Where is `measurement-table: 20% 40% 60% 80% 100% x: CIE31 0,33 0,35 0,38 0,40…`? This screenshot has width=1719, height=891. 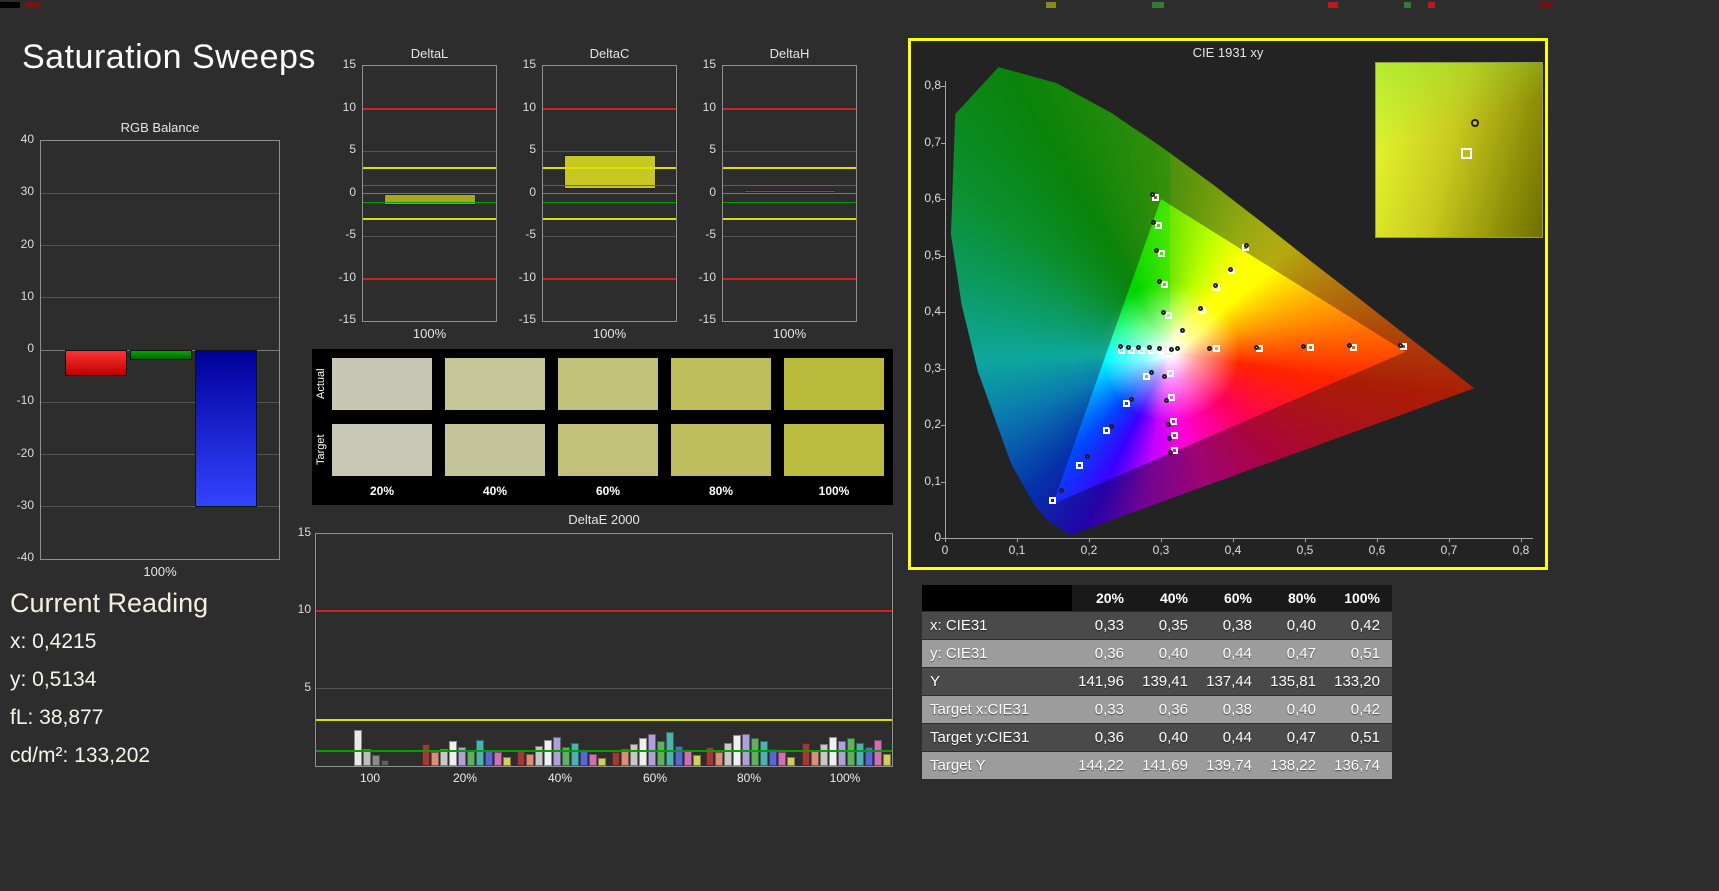
measurement-table: 20% 40% 60% 80% 100% x: CIE31 0,33 0,35 0,38 0,40… is located at coordinates (1157, 682).